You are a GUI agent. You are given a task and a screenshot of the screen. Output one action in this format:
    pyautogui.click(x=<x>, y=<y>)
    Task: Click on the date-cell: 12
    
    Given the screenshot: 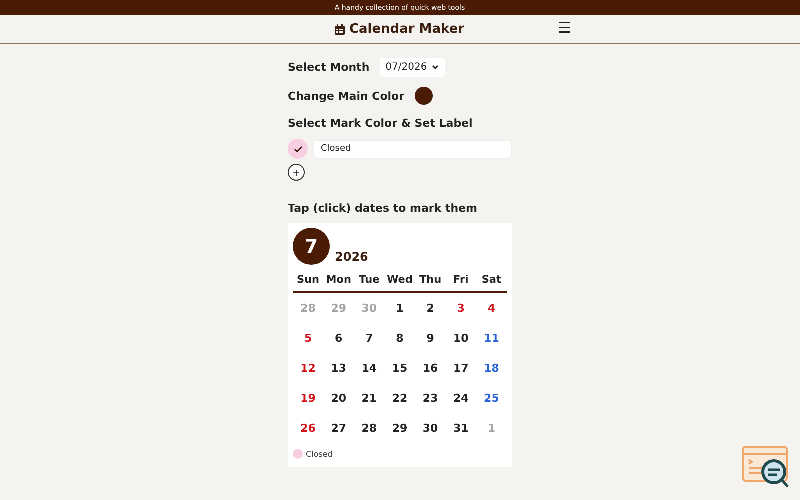 What is the action you would take?
    pyautogui.click(x=308, y=368)
    